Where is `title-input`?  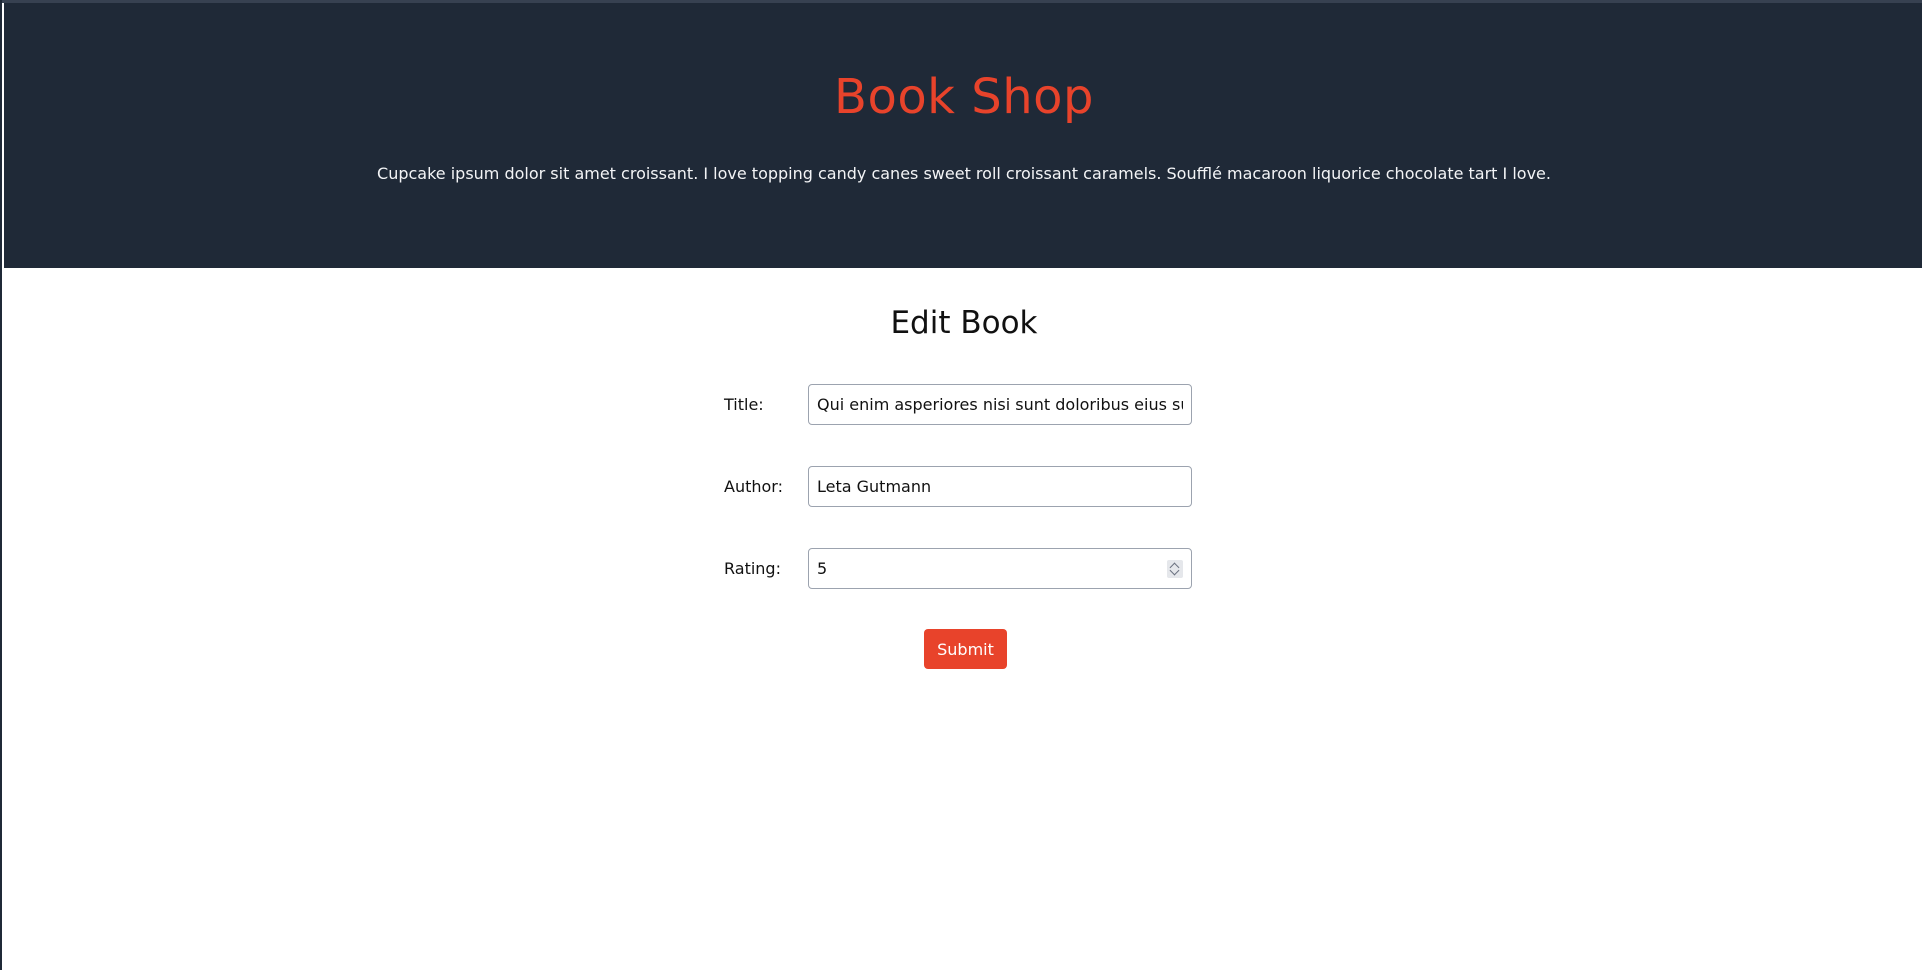 title-input is located at coordinates (1000, 404).